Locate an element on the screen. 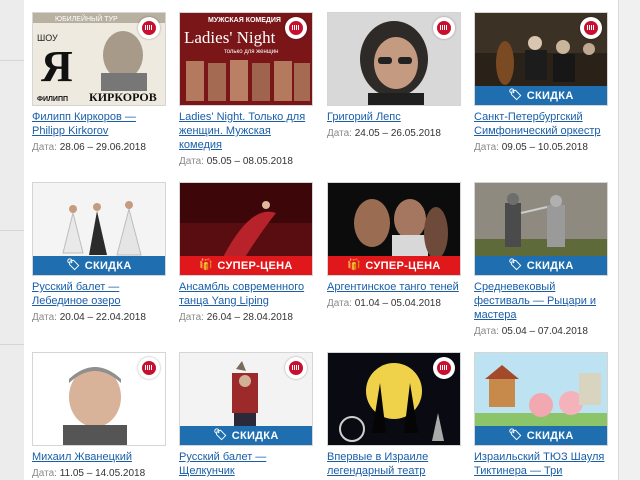  event-date: Дата: 05.05 – 08.05.2018 is located at coordinates (246, 161).